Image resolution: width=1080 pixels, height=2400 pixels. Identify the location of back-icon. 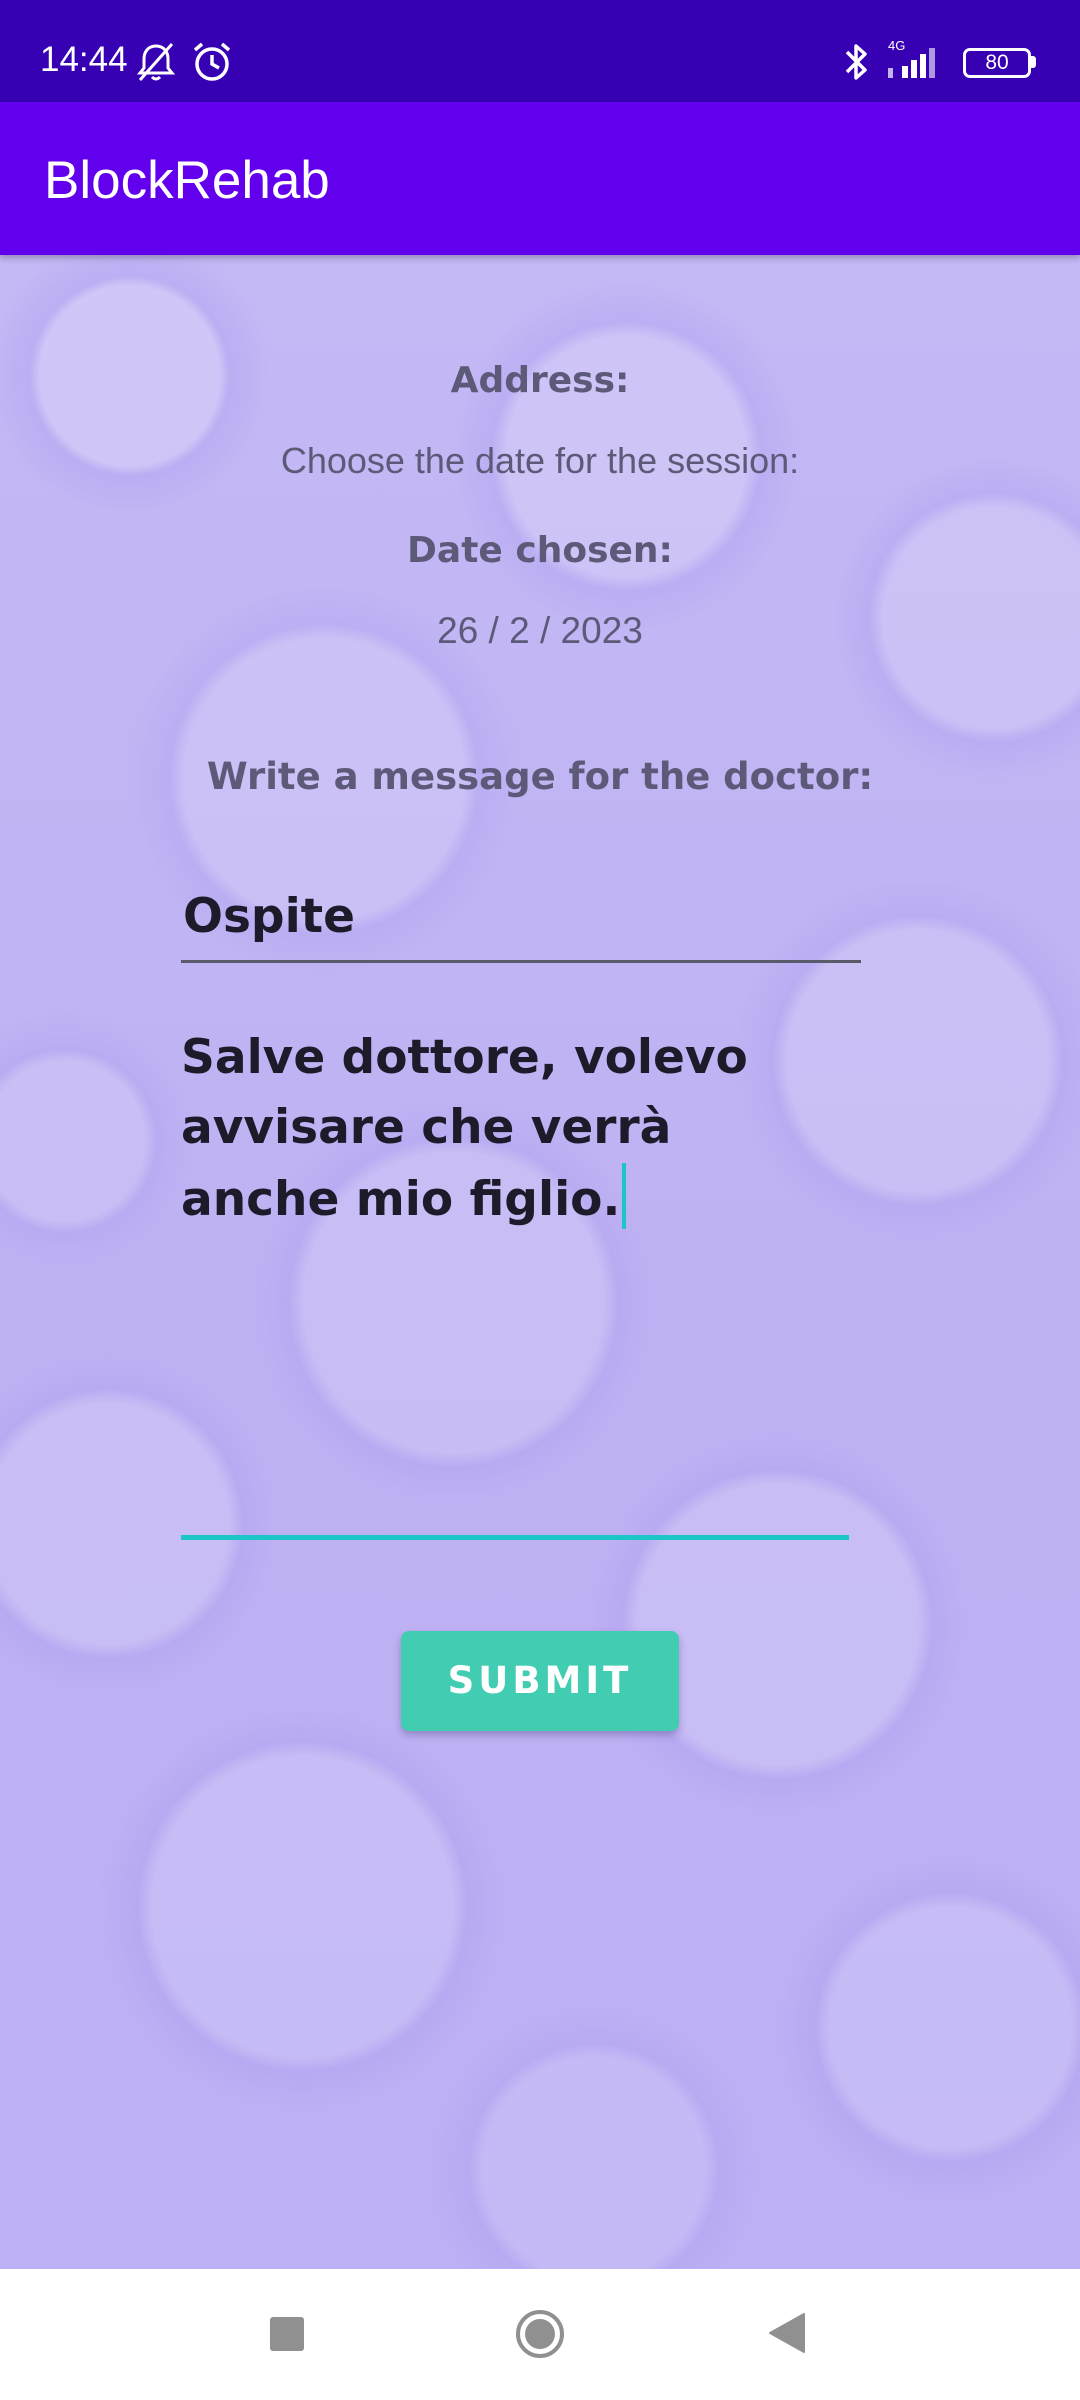
(787, 2333).